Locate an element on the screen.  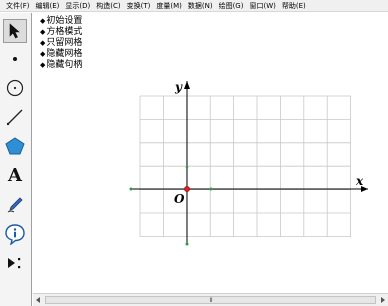
menu-window: 窗口(W) is located at coordinates (262, 6).